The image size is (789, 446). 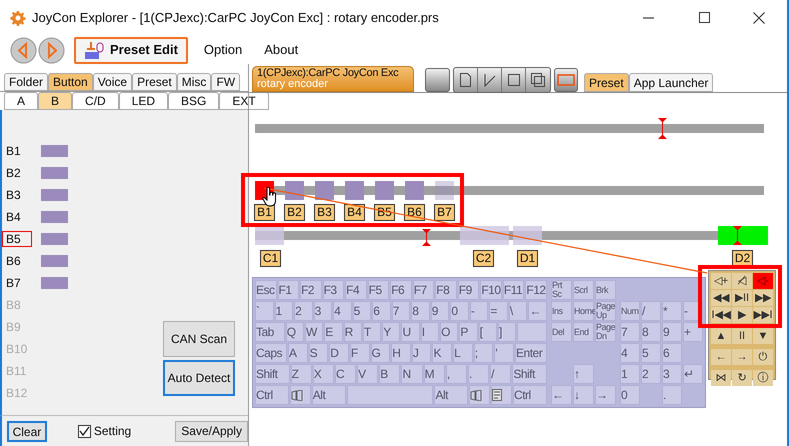 I want to click on tab: BSG, so click(x=194, y=101).